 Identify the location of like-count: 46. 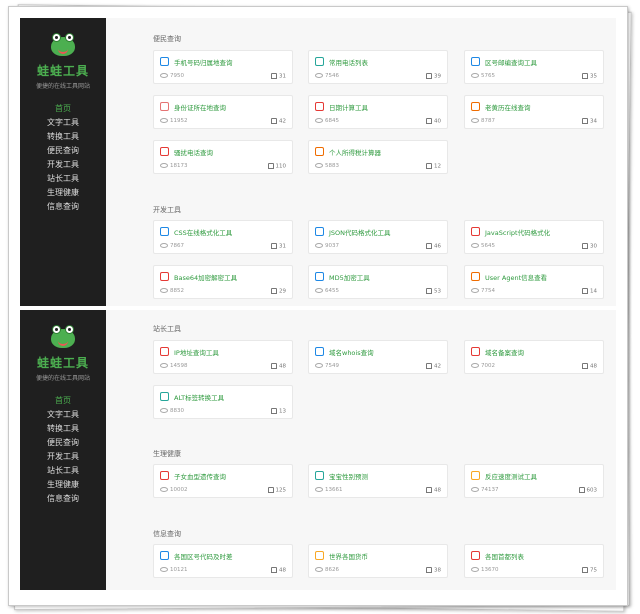
(433, 246).